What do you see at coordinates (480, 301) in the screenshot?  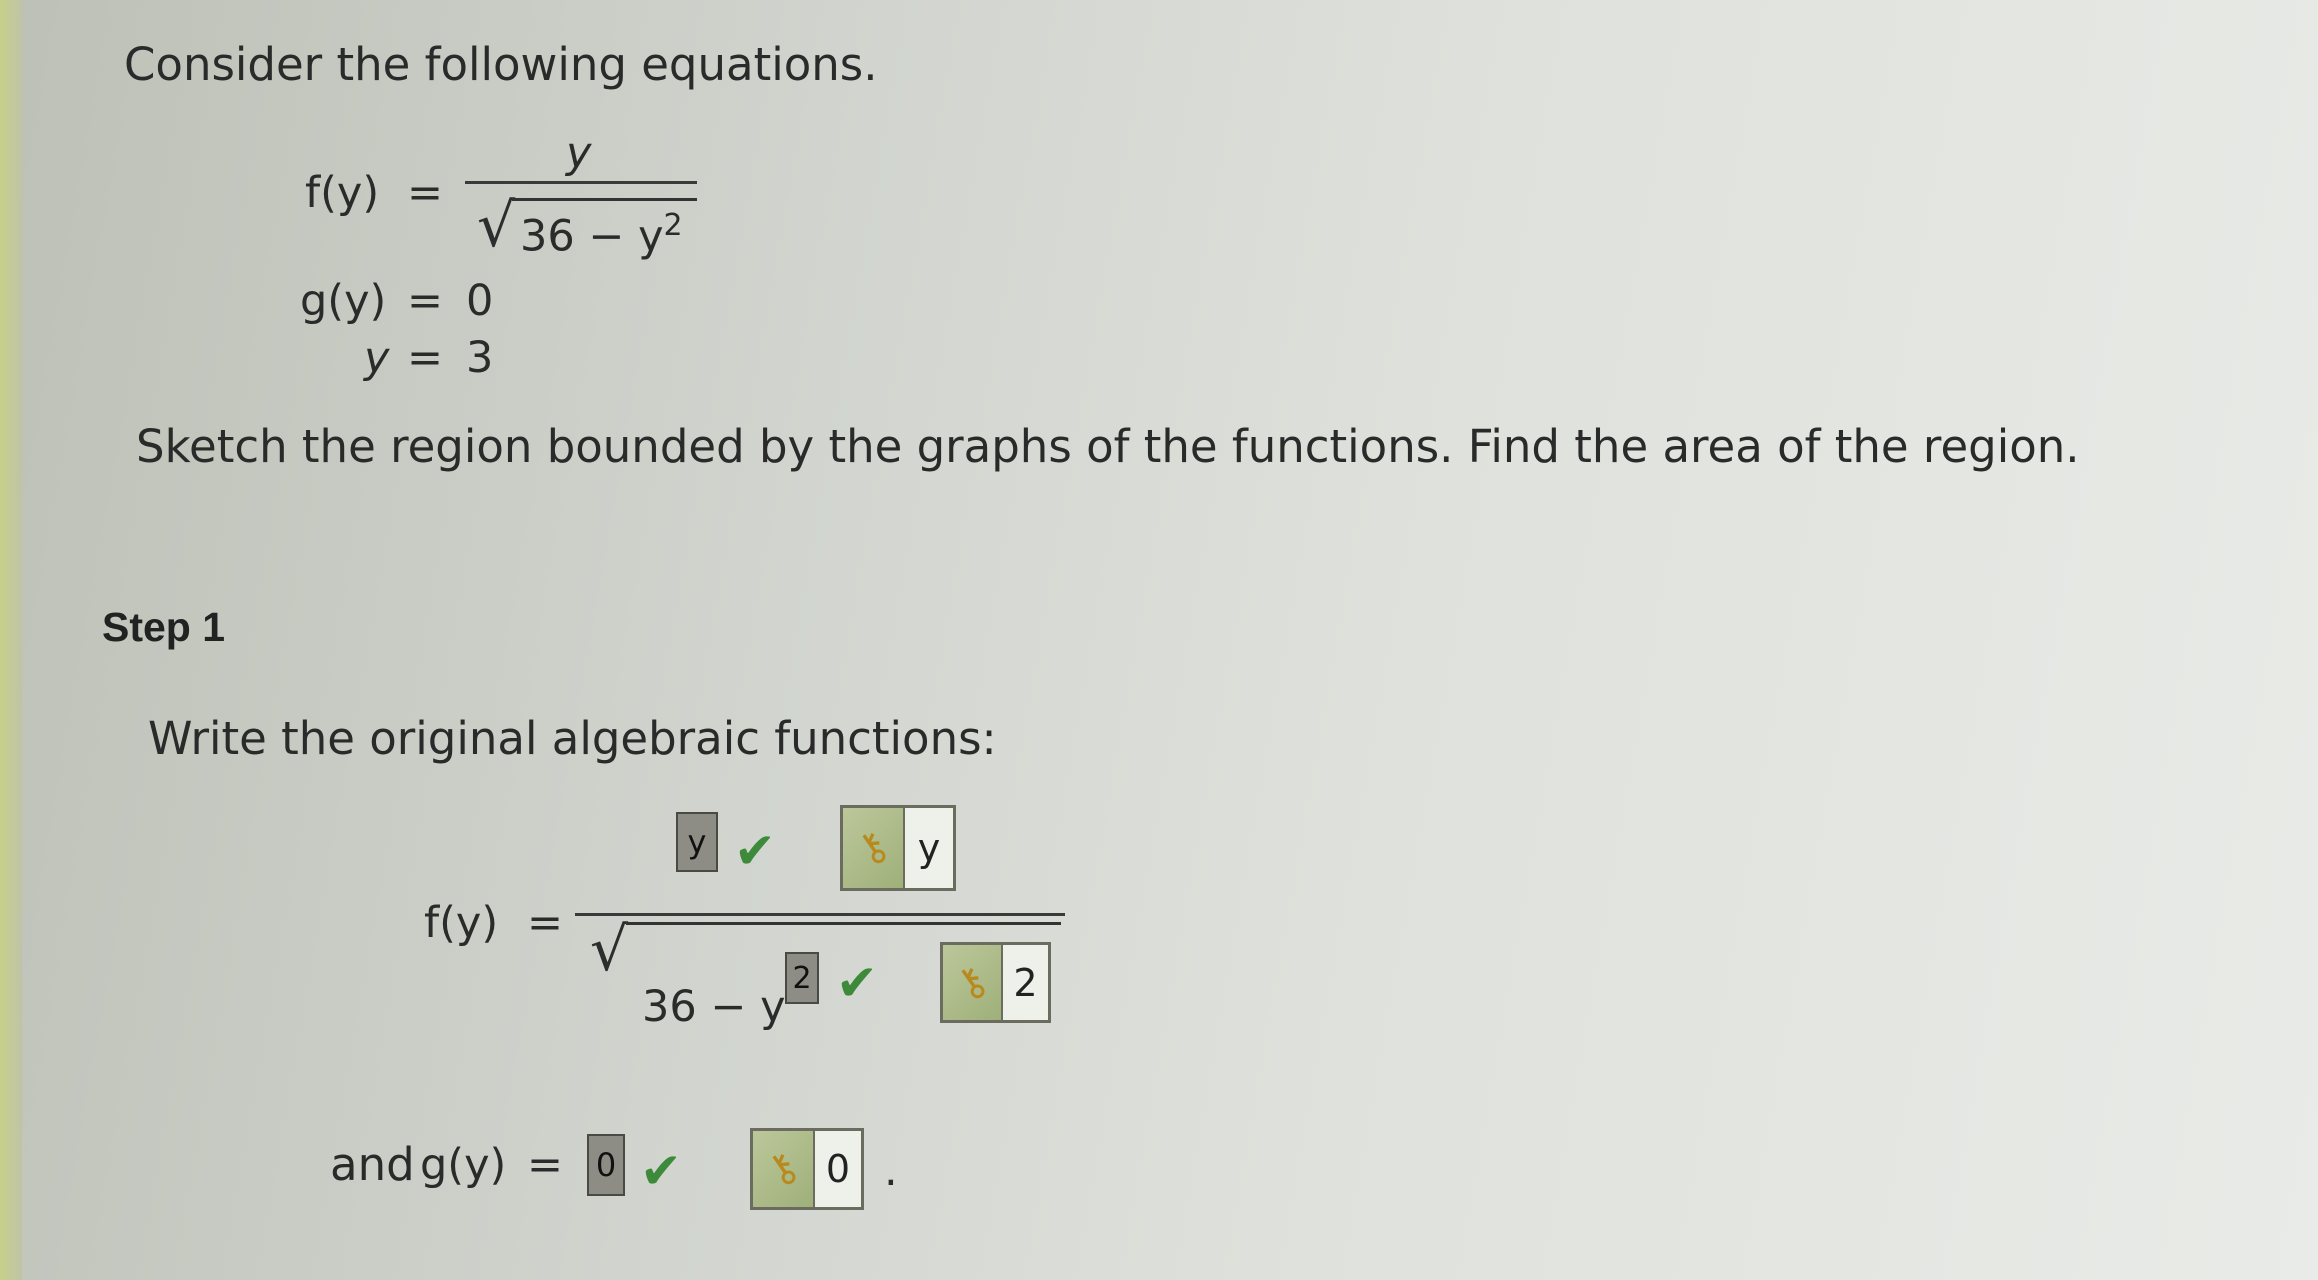 I see `g-rhs: 0` at bounding box center [480, 301].